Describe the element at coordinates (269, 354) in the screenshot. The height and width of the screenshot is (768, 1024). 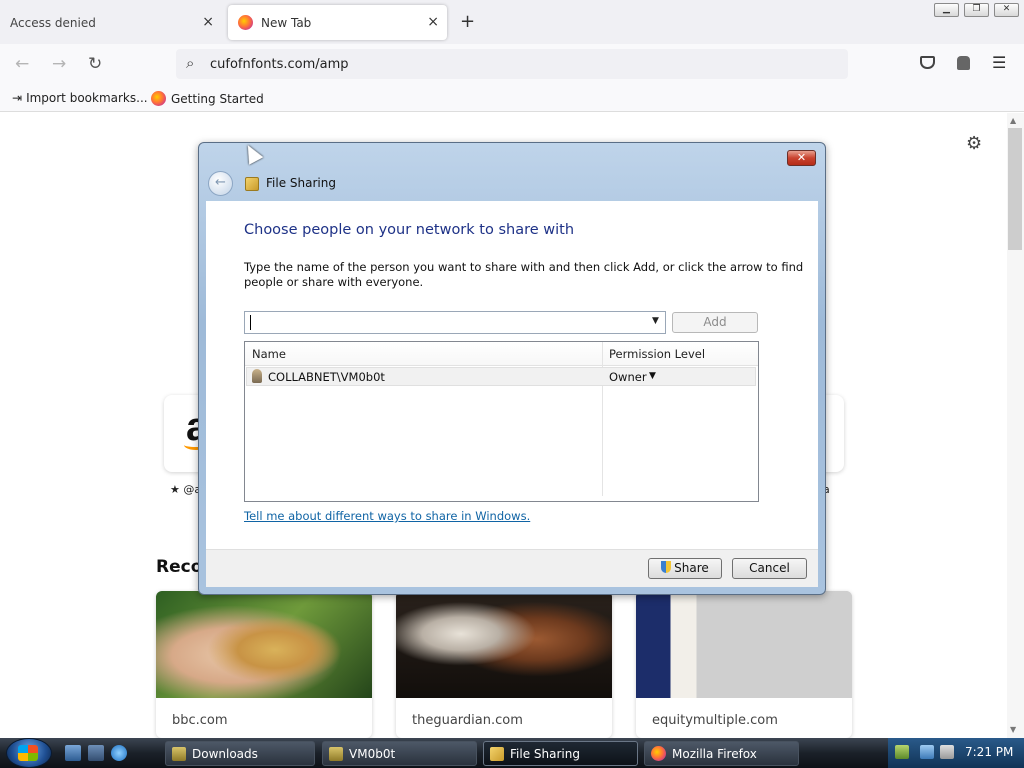
I see `column-header-name: Name` at that location.